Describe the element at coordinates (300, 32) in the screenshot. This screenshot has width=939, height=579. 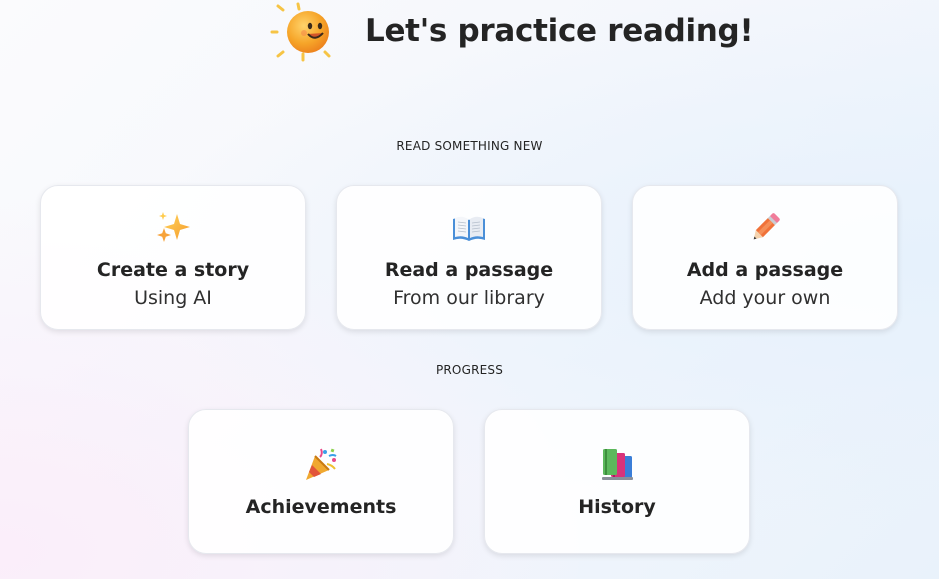
I see `smiling-sun-icon` at that location.